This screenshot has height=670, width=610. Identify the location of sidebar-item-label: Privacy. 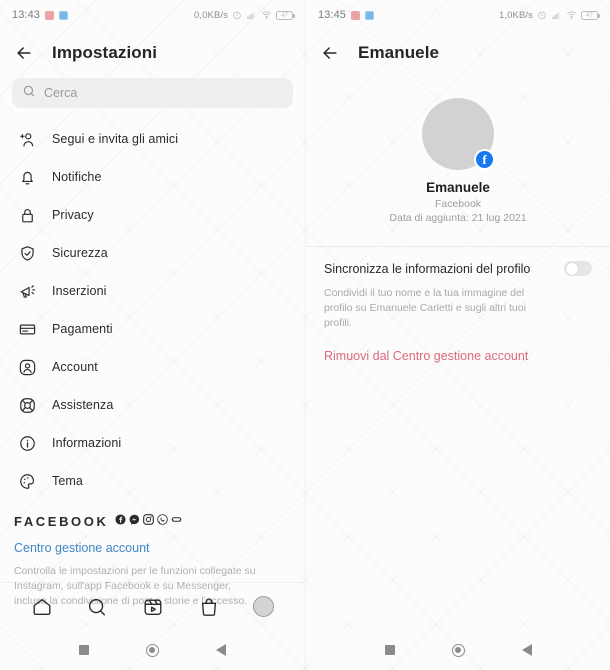
(73, 215).